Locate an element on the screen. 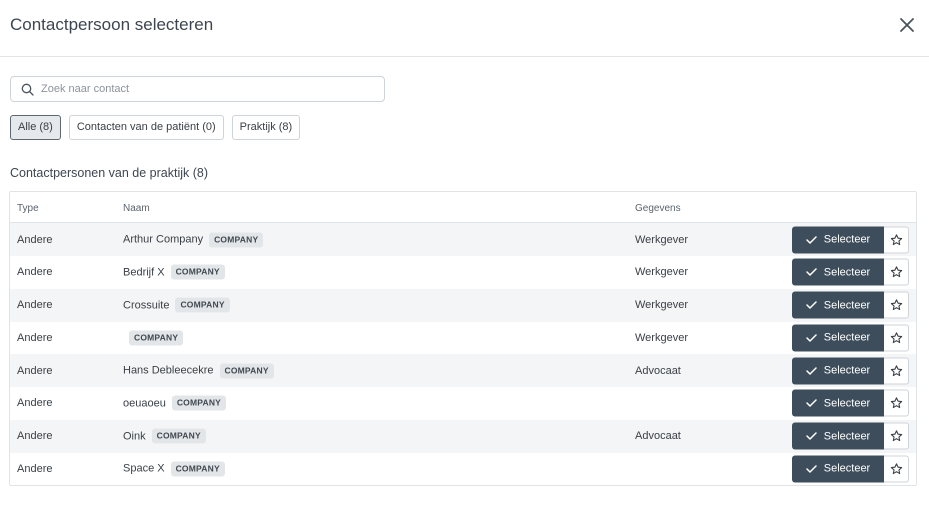 This screenshot has height=505, width=929. contact-name: Oink is located at coordinates (134, 436).